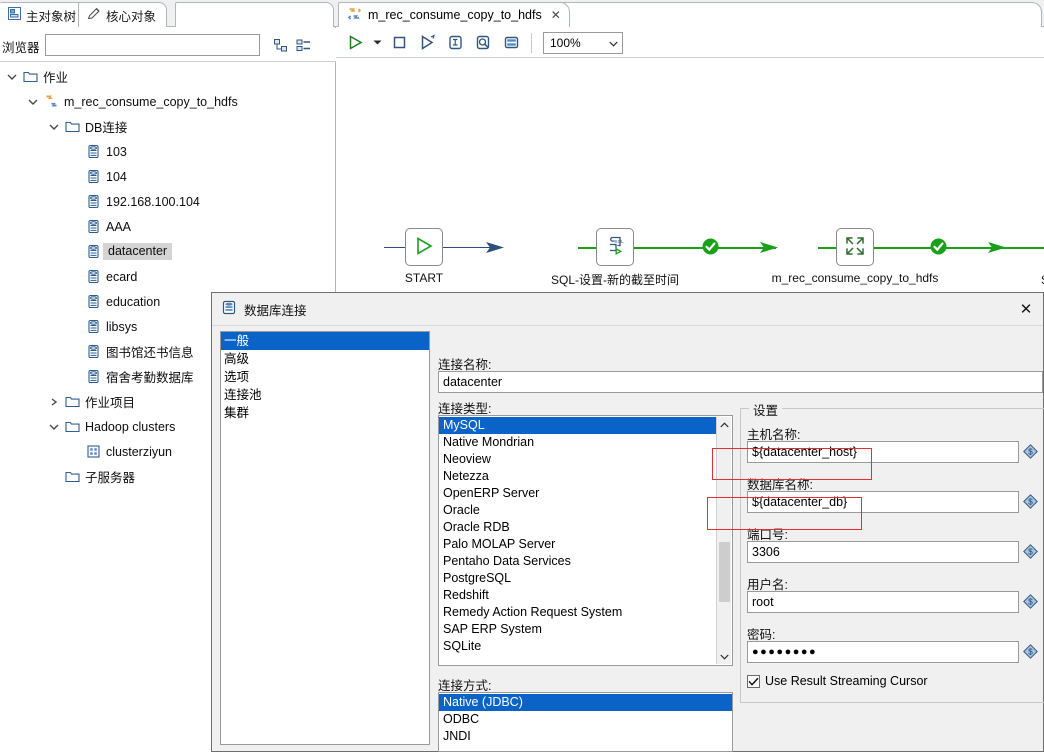  Describe the element at coordinates (150, 378) in the screenshot. I see `tree-item-label: 宿舍考勤数据库` at that location.